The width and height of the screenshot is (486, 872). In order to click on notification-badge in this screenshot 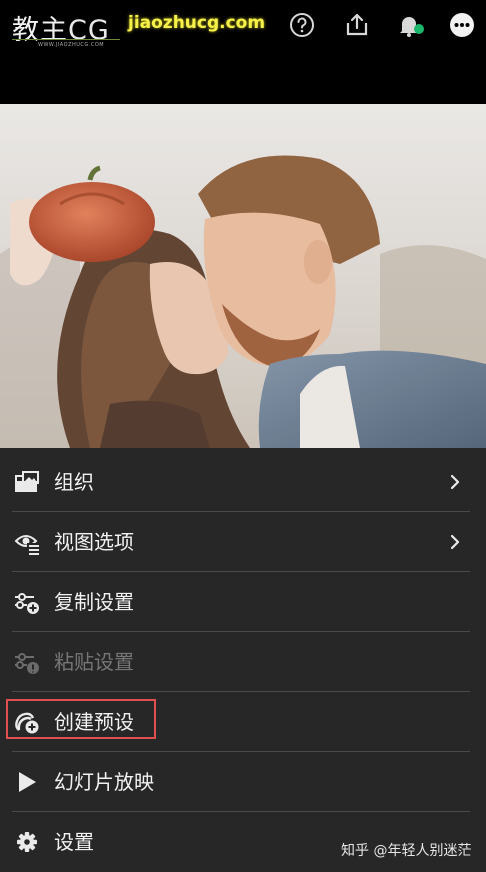, I will do `click(419, 29)`.